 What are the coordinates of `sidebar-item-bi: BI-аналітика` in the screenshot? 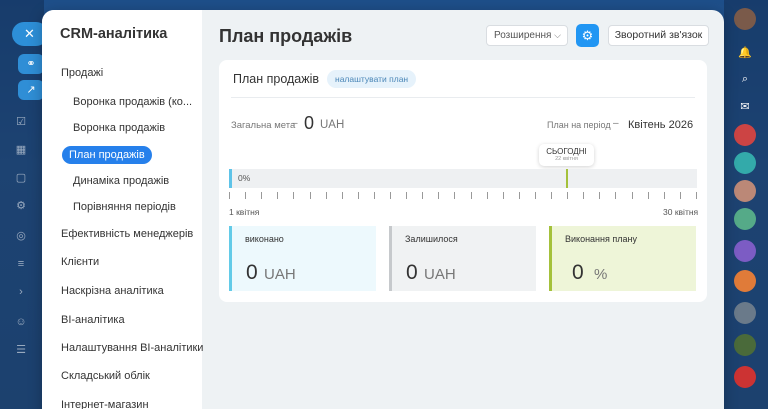 It's located at (93, 320).